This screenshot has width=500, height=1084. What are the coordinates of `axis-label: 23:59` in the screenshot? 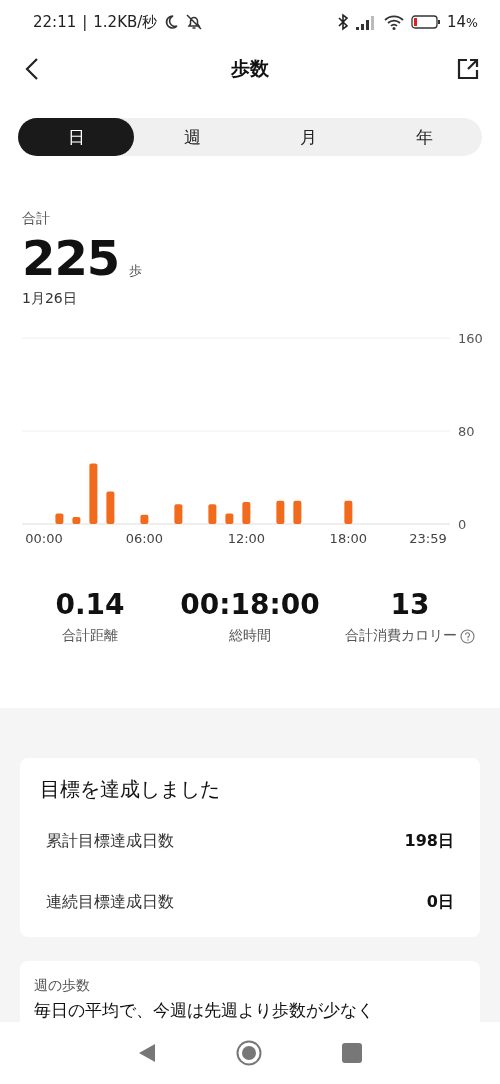 It's located at (428, 538).